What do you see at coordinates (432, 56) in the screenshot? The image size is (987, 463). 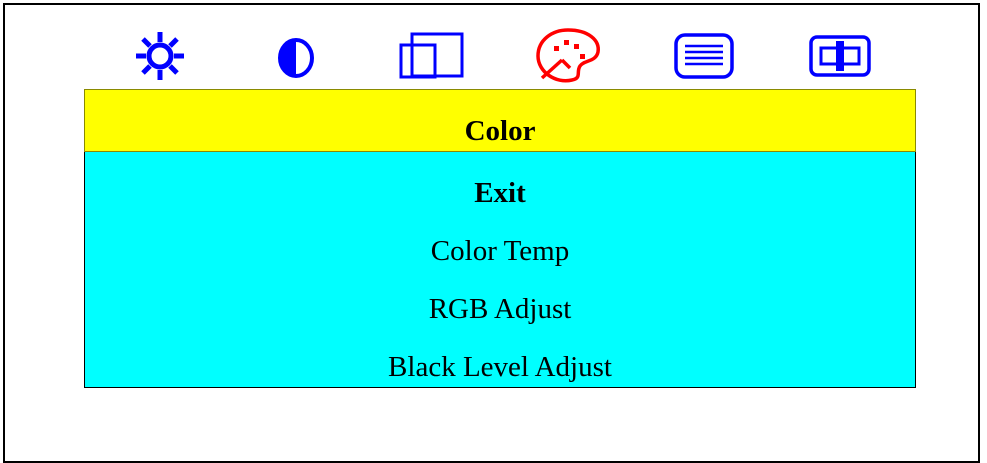 I see `image-position-icon` at bounding box center [432, 56].